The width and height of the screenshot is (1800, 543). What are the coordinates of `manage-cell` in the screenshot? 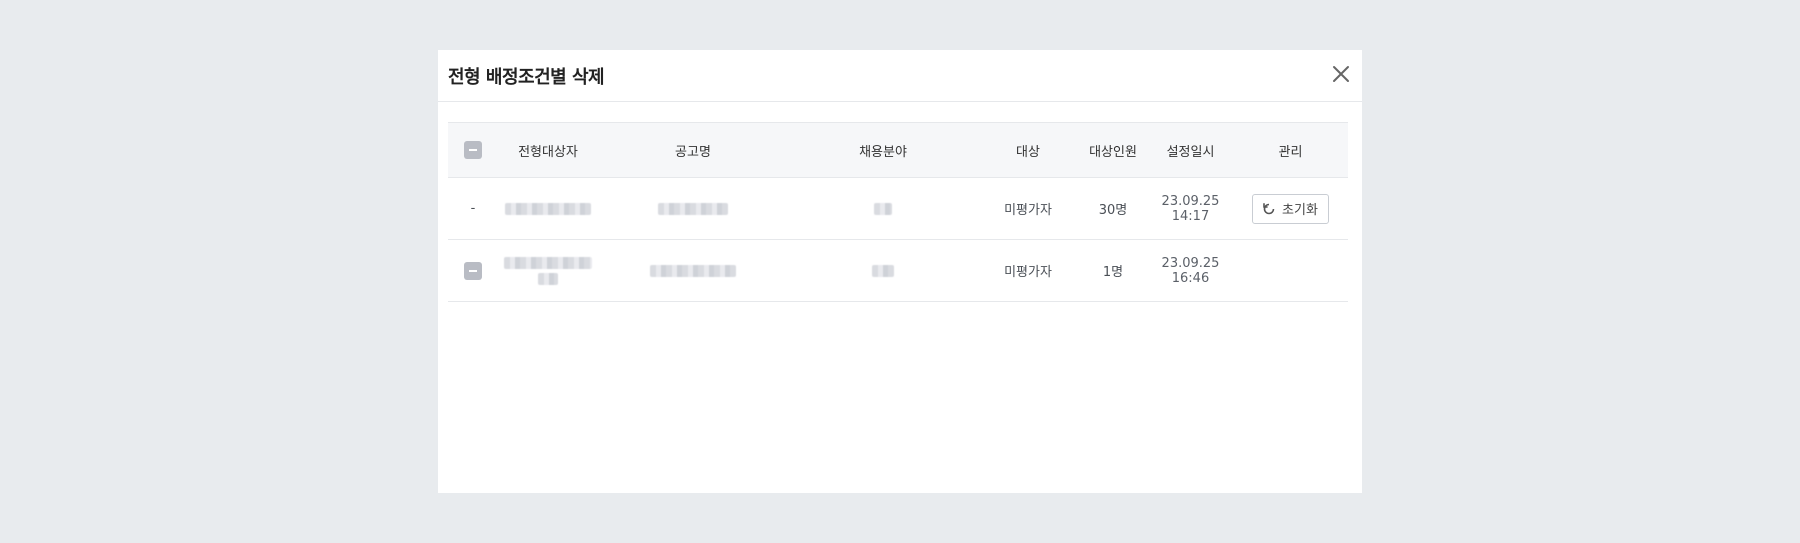 It's located at (1290, 270).